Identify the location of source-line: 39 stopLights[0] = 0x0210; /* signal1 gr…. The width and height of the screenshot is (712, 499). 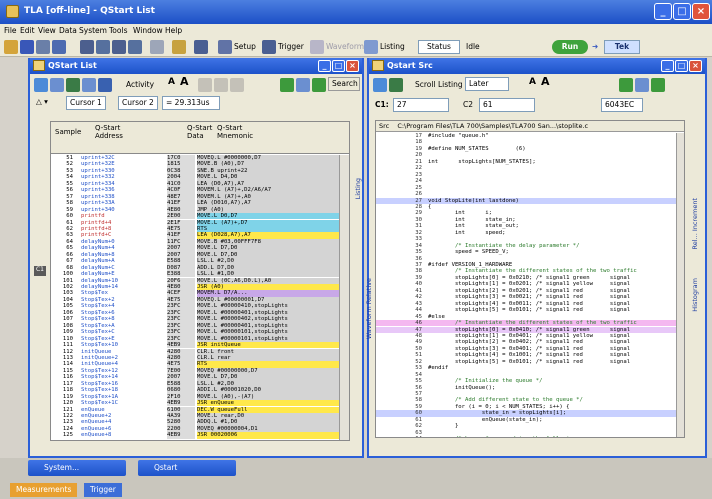
(530, 278).